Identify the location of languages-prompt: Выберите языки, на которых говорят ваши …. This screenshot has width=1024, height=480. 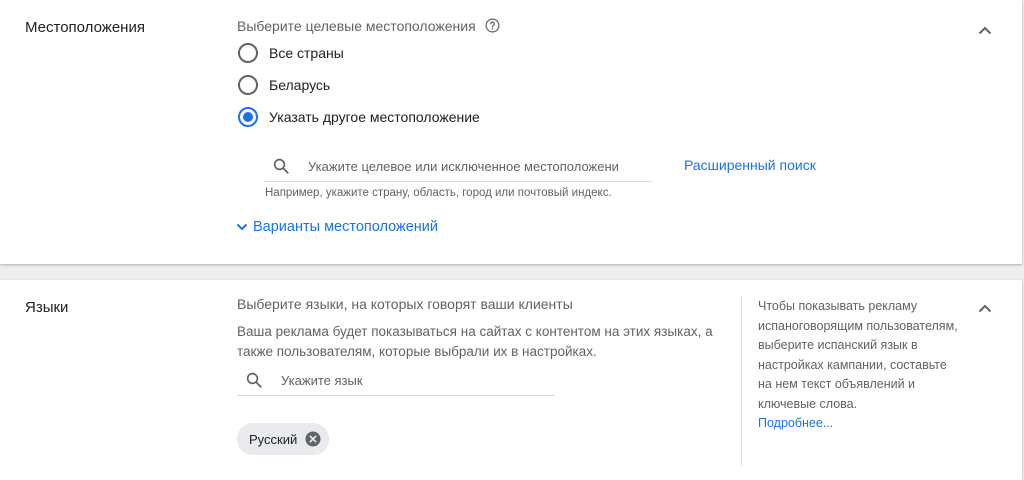
(405, 304).